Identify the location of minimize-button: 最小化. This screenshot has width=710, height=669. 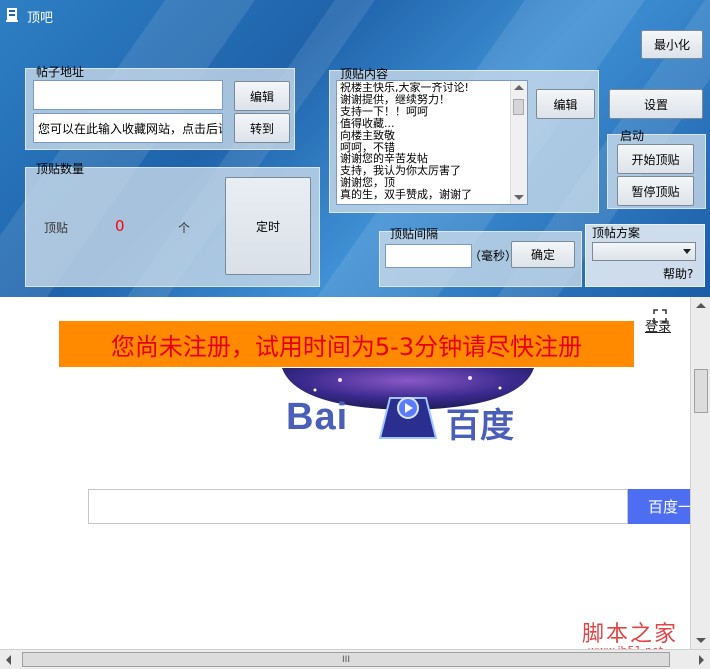
(672, 44).